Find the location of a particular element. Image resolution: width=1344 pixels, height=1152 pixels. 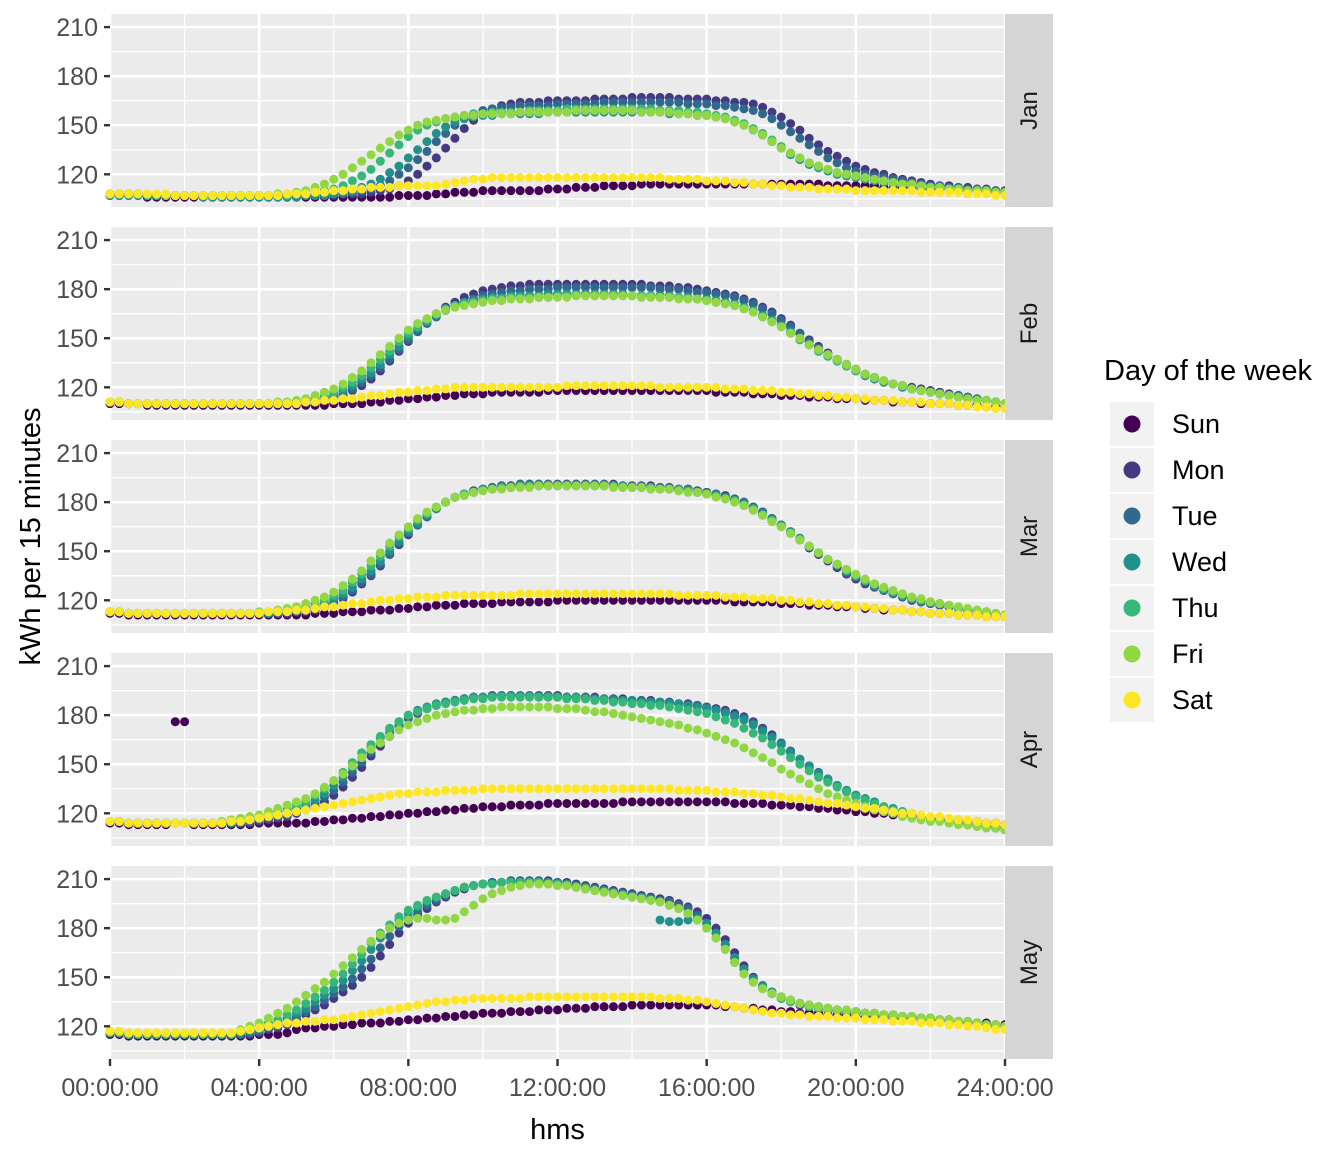

legend-item-sat: Sat is located at coordinates (1161, 700).